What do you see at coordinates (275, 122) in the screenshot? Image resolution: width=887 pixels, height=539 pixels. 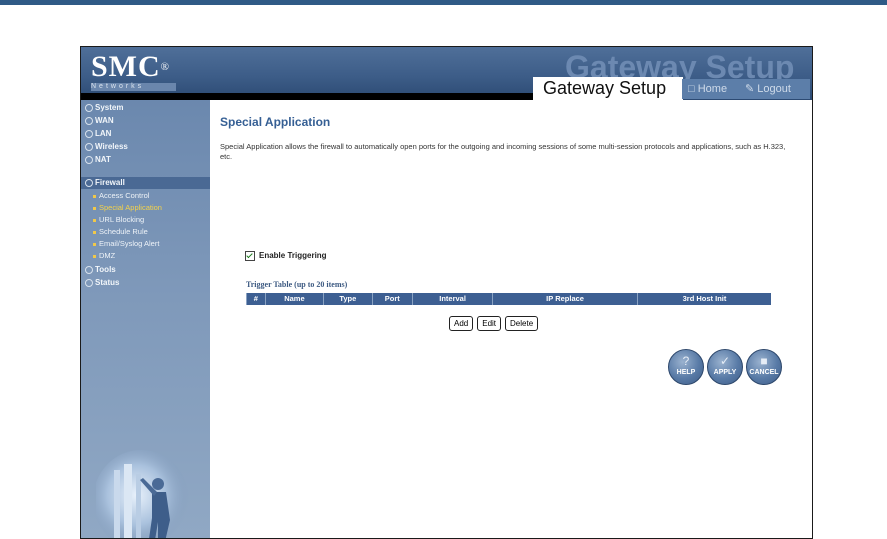 I see `page-title: Special Application` at bounding box center [275, 122].